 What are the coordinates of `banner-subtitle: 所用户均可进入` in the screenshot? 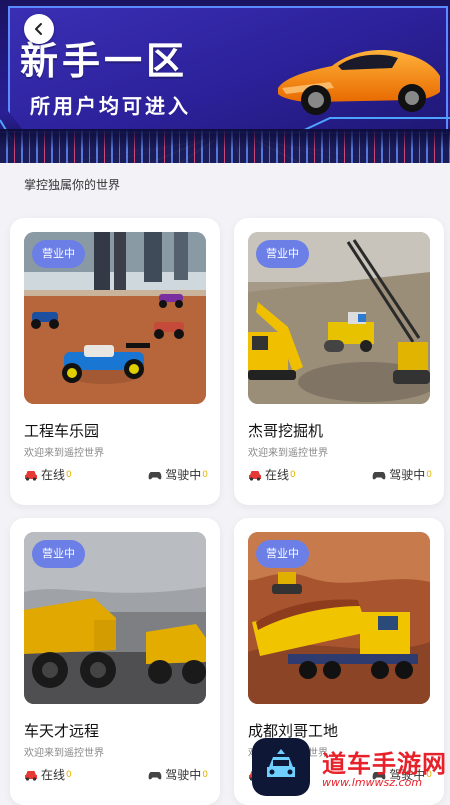 It's located at (110, 106).